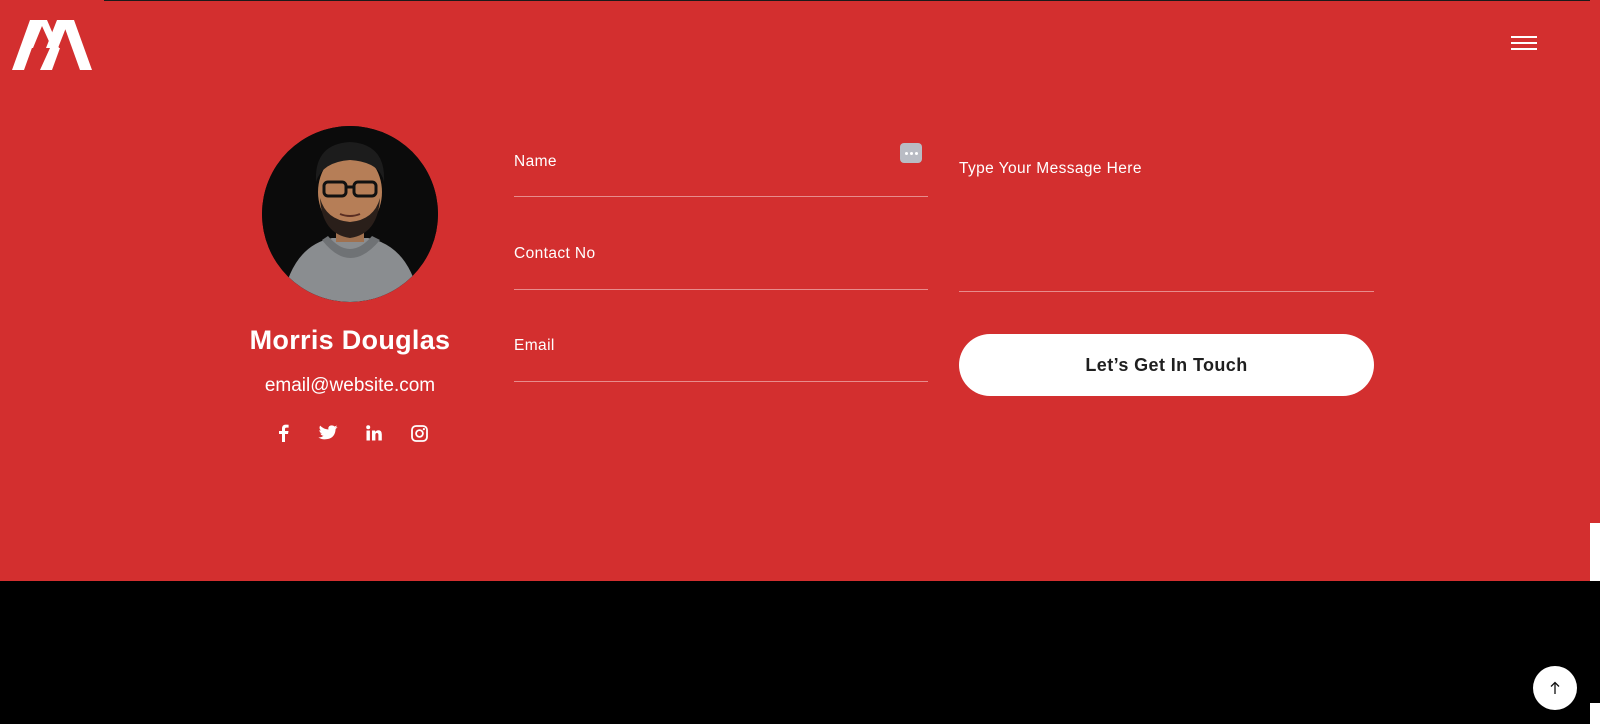 The height and width of the screenshot is (724, 1600). Describe the element at coordinates (374, 433) in the screenshot. I see `linkedin-icon` at that location.